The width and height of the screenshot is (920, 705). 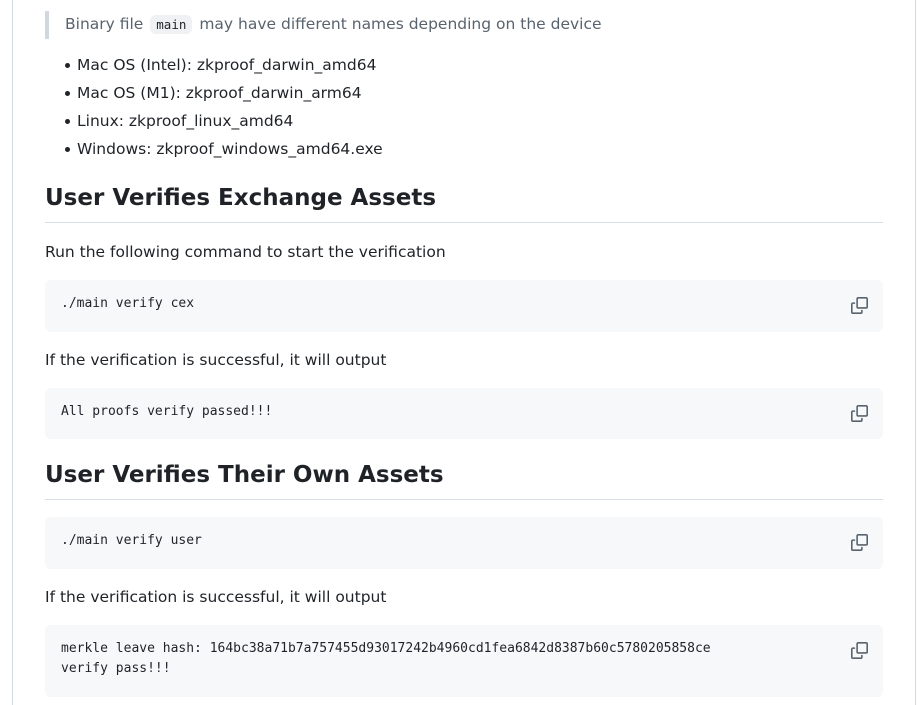 What do you see at coordinates (104, 24) in the screenshot?
I see `note-prefix: Binary file` at bounding box center [104, 24].